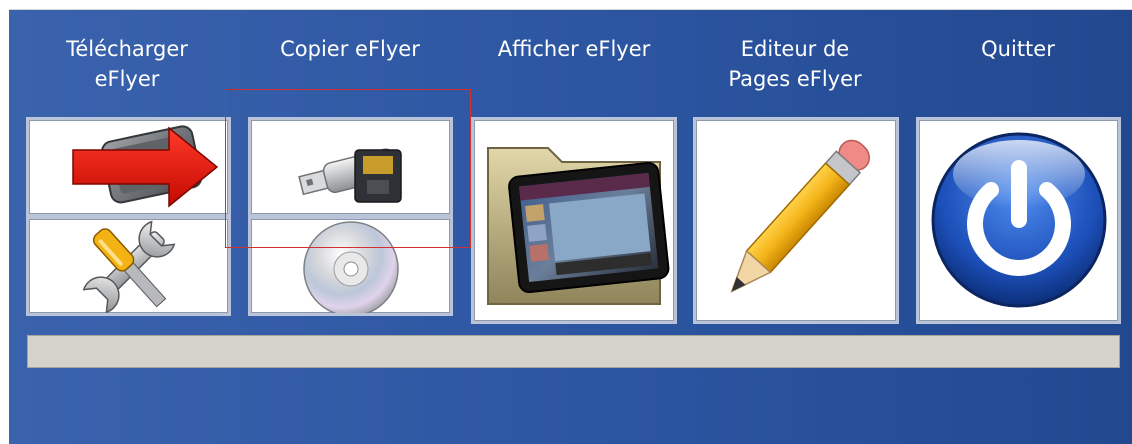 The height and width of the screenshot is (444, 1132). I want to click on power-button-icon, so click(1019, 220).